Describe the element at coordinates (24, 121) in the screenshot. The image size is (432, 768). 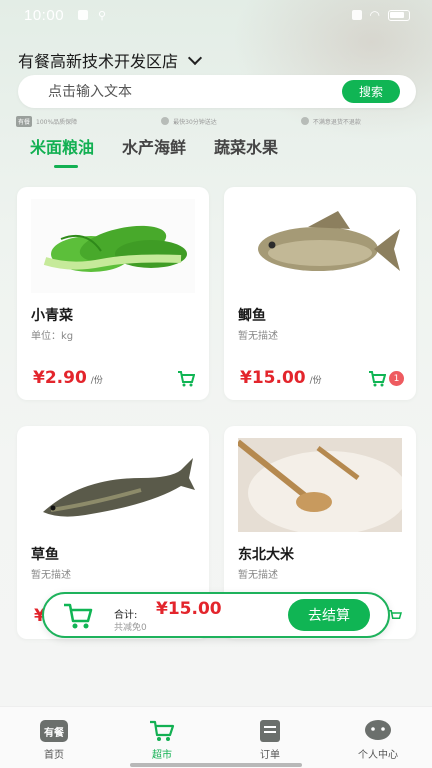
I see `brand-badge: 有餐` at that location.